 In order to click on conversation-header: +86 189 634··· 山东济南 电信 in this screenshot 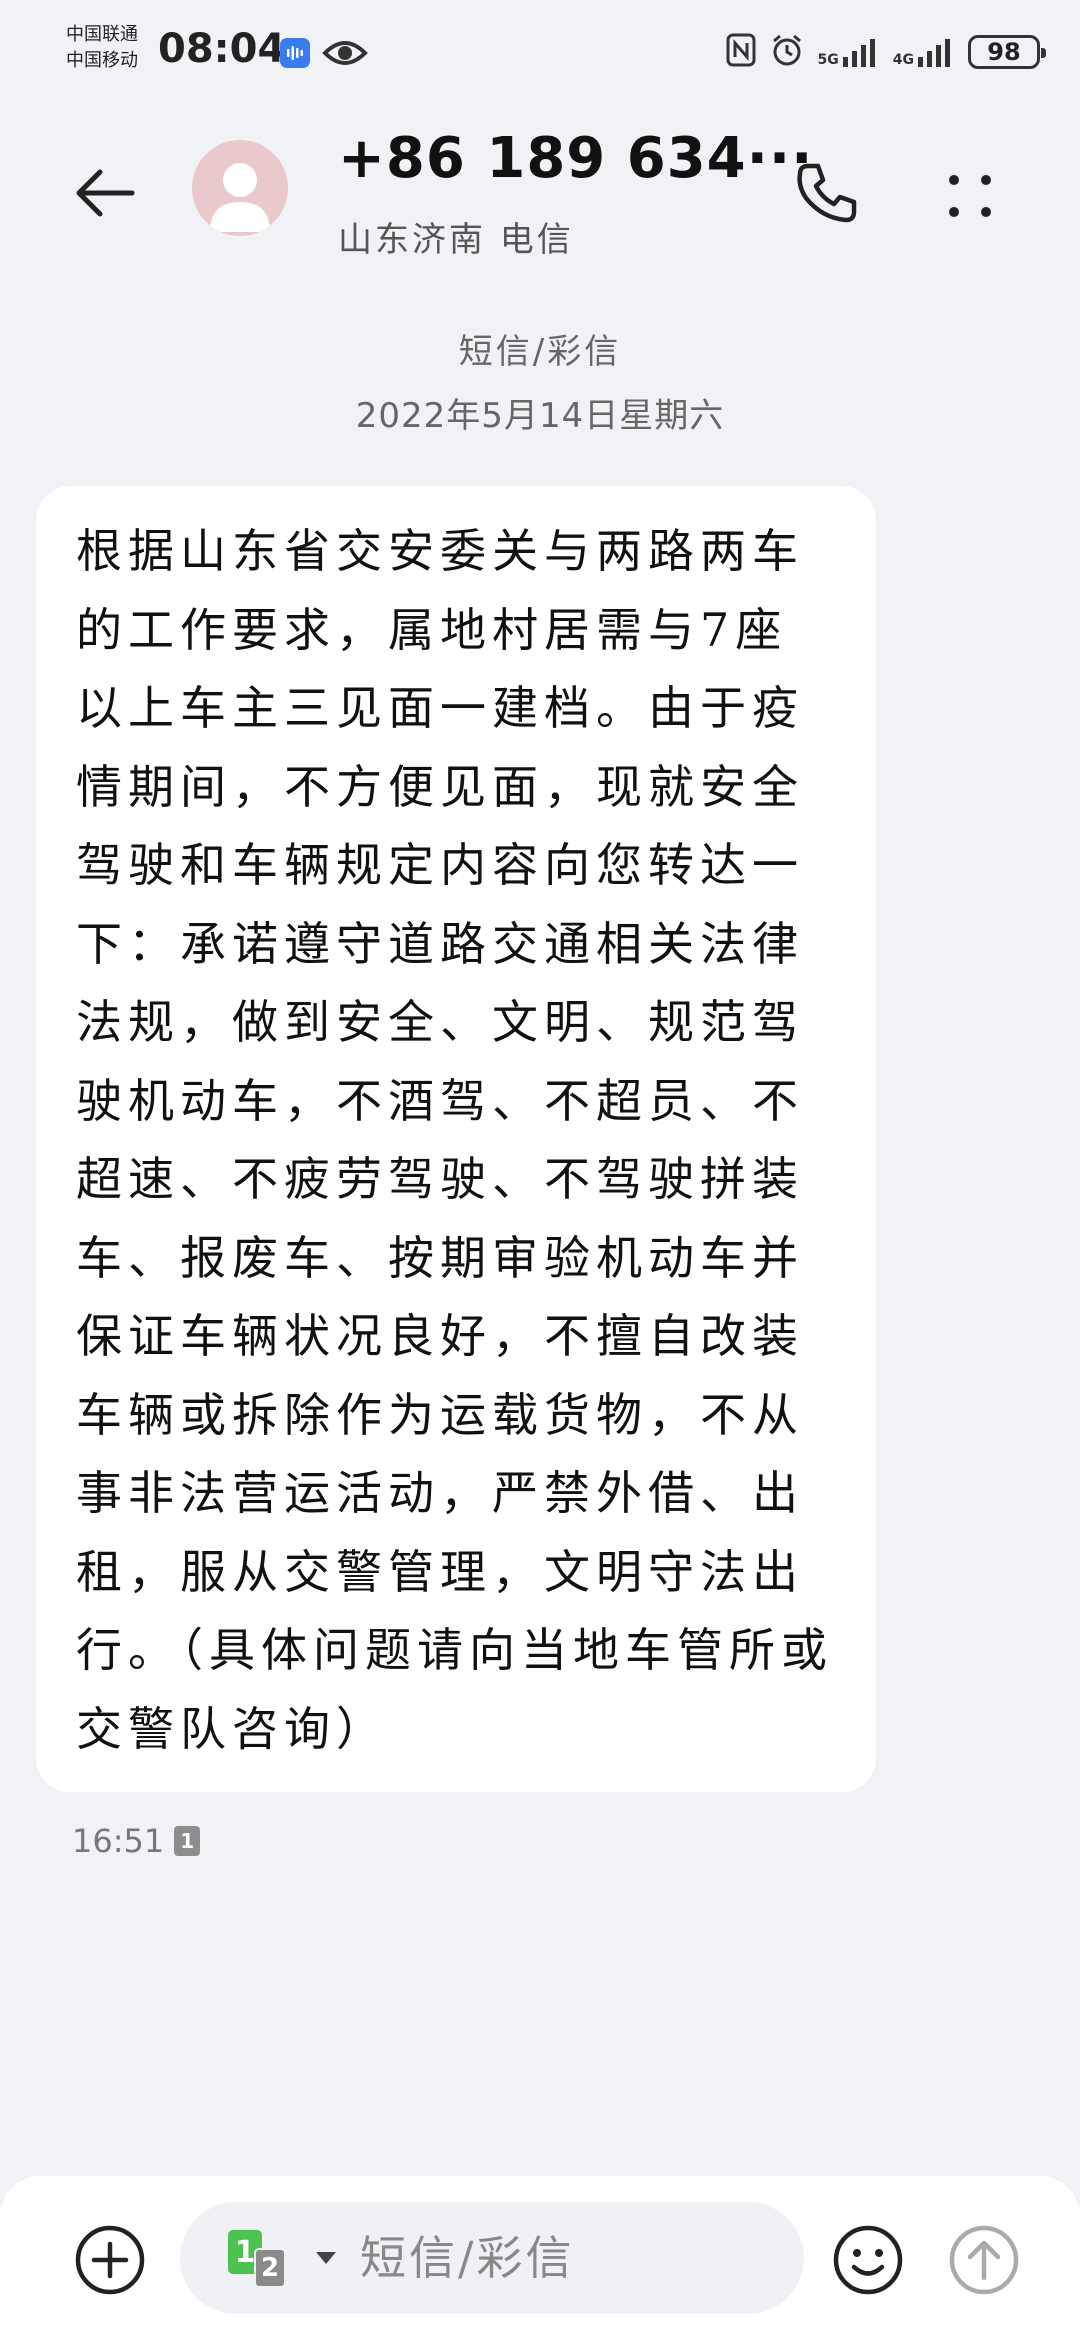, I will do `click(540, 195)`.